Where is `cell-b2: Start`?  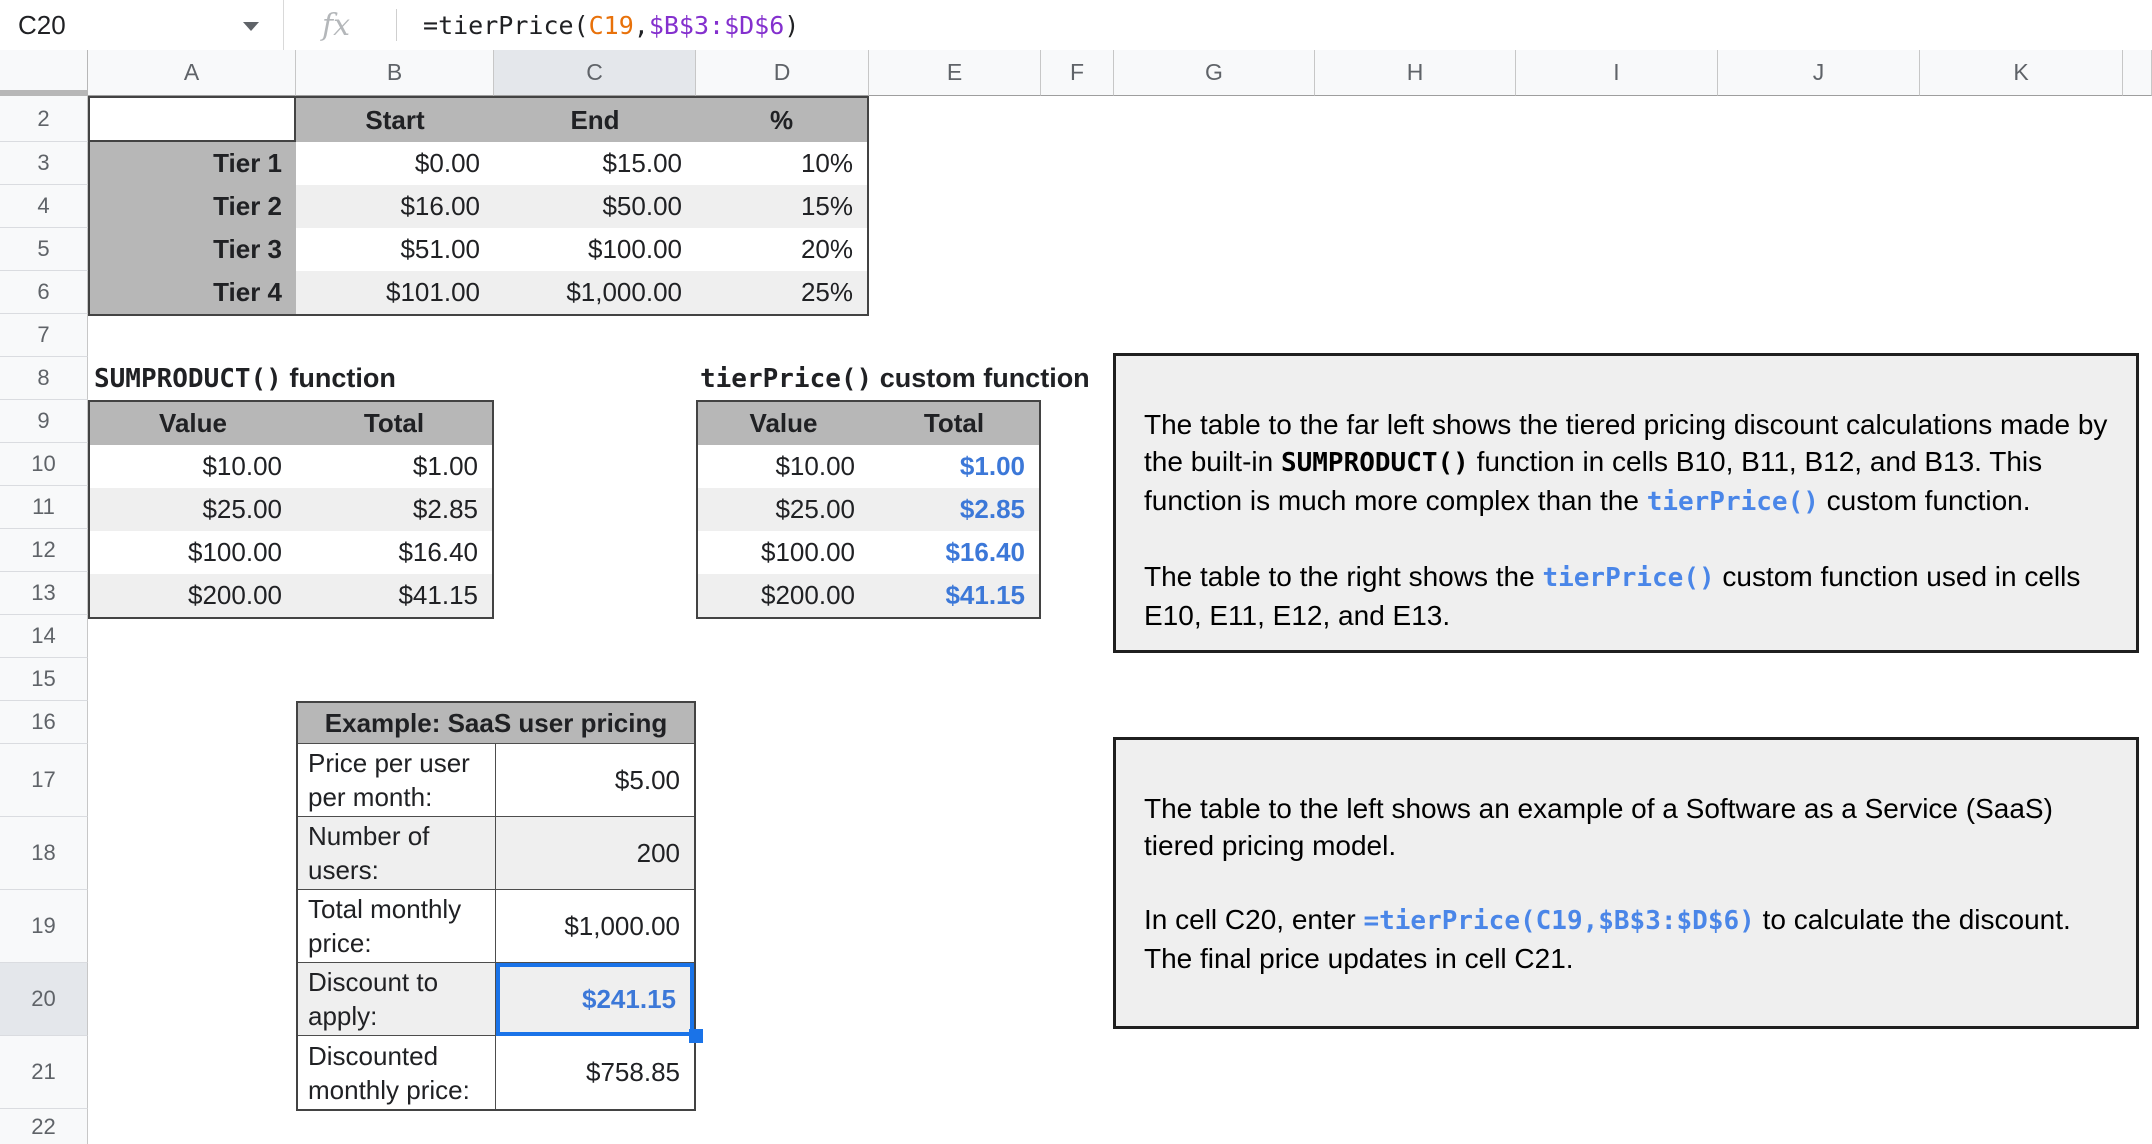 cell-b2: Start is located at coordinates (395, 120).